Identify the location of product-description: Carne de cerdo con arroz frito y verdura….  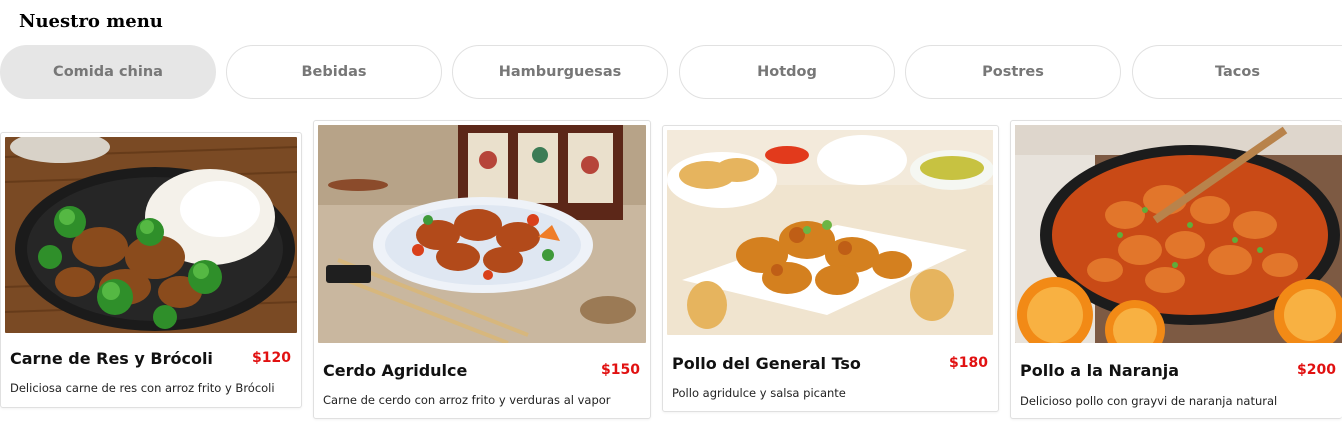
(467, 400).